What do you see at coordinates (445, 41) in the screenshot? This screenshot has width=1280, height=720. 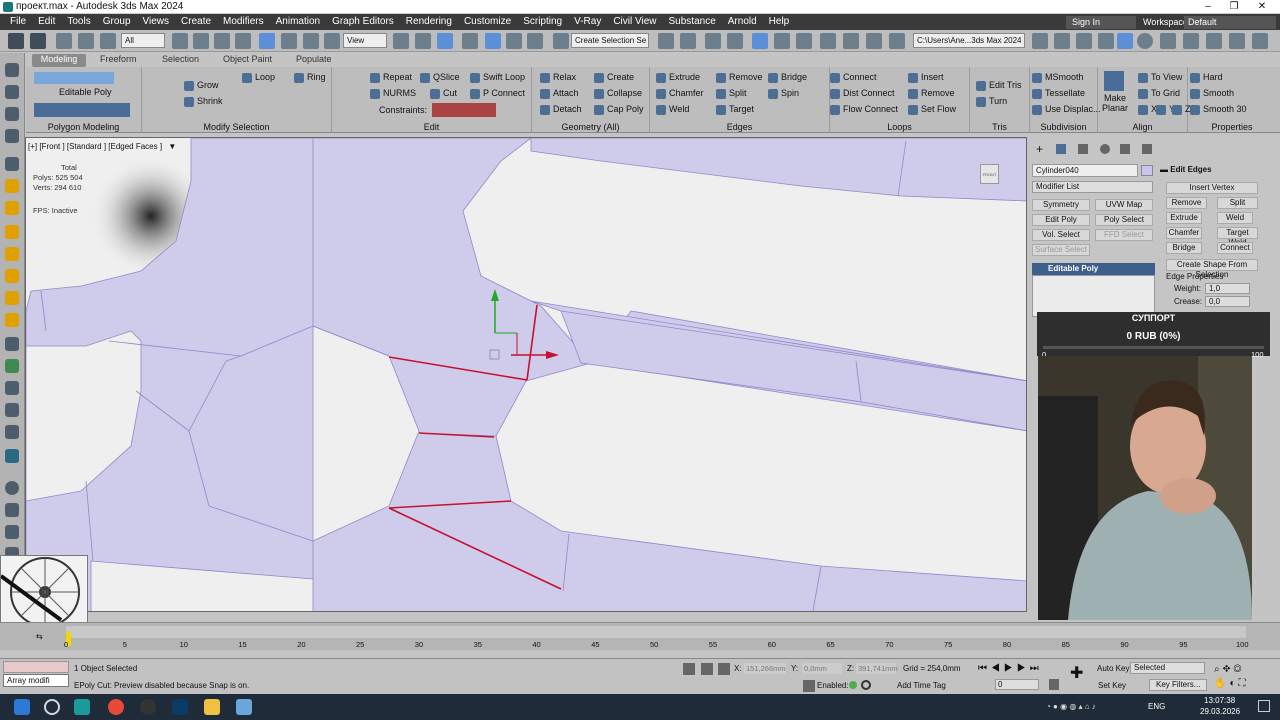 I see `keyboard-shortcut-icon` at bounding box center [445, 41].